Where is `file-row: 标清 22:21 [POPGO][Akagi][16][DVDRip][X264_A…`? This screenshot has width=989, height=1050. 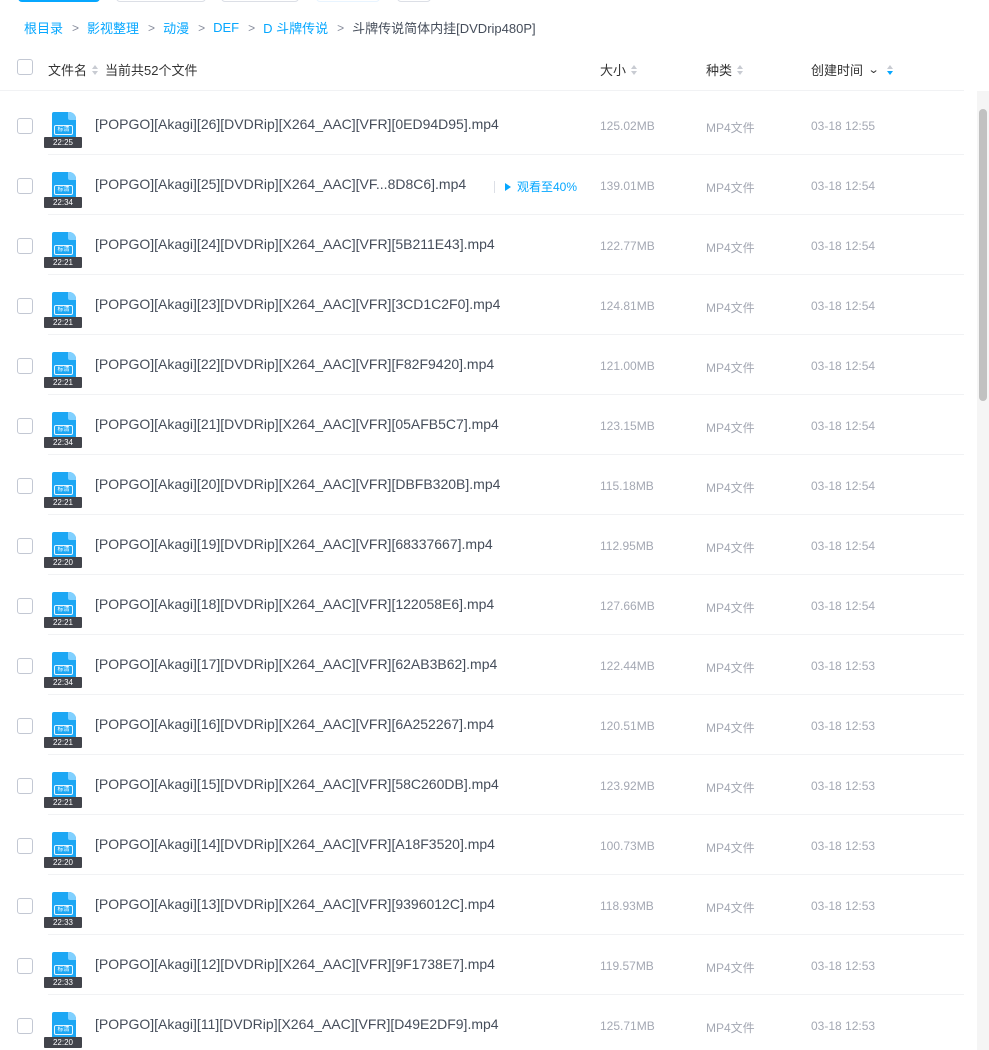
file-row: 标清 22:21 [POPGO][Akagi][16][DVDRip][X264_A… is located at coordinates (482, 725).